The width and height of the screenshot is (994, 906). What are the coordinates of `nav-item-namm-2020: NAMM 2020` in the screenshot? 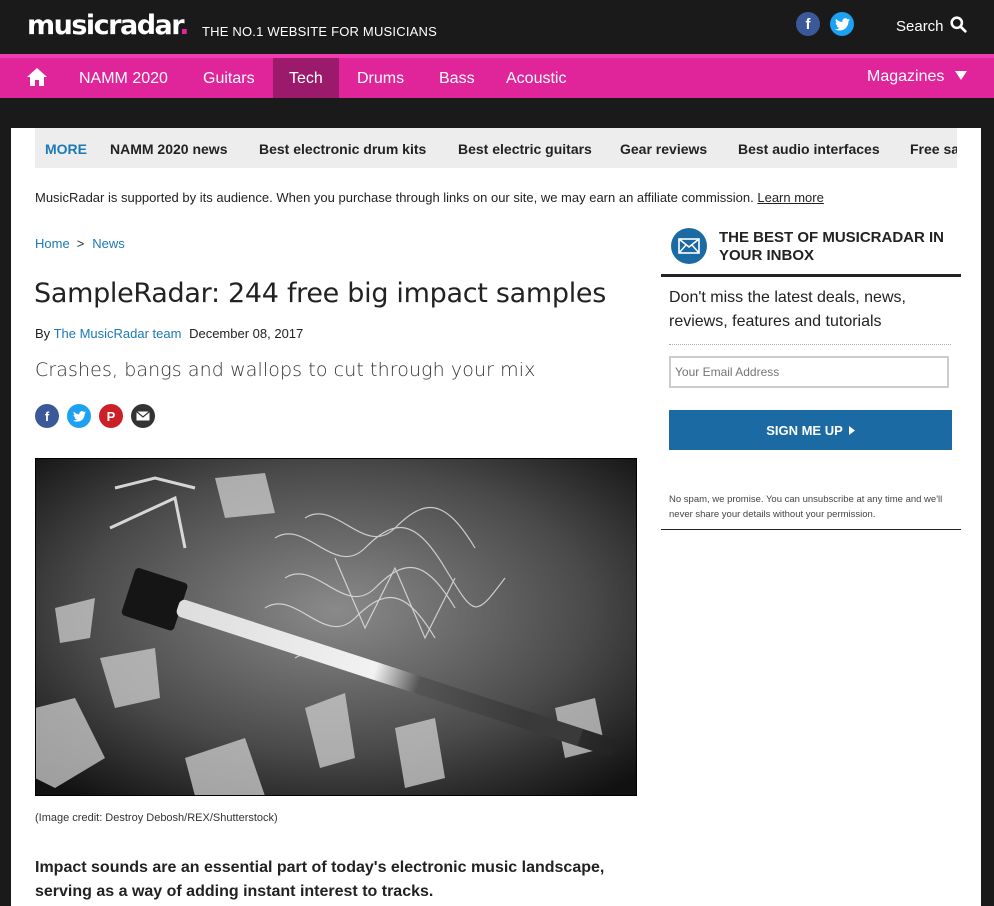 It's located at (123, 78).